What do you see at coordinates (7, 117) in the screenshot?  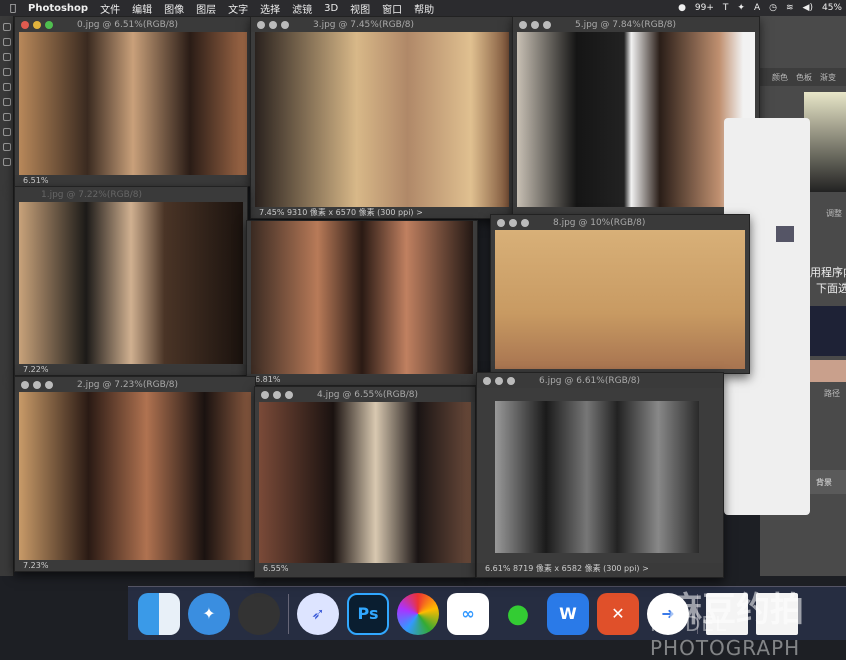 I see `type-tool-icon` at bounding box center [7, 117].